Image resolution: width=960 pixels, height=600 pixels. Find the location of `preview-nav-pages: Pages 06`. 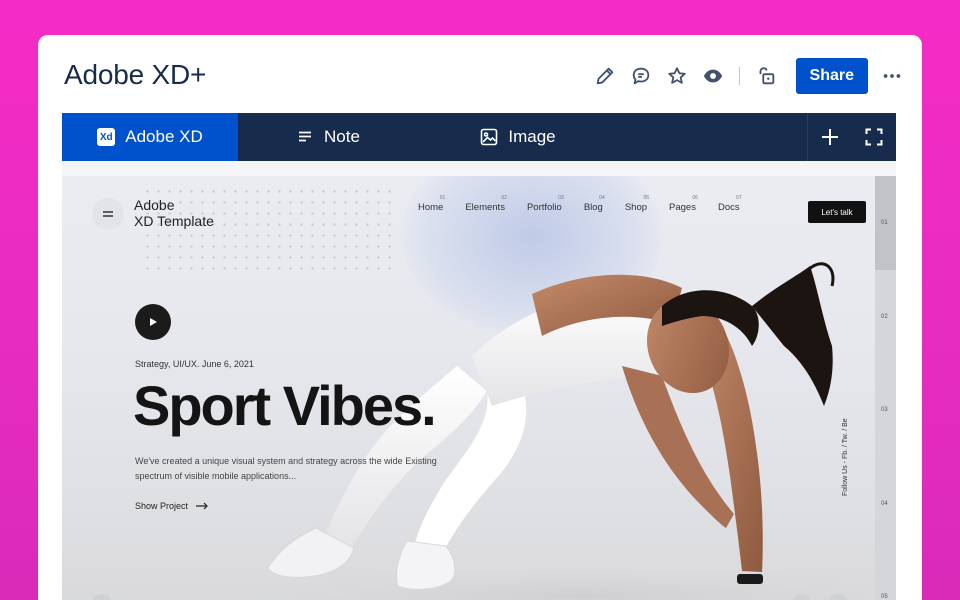

preview-nav-pages: Pages 06 is located at coordinates (683, 204).